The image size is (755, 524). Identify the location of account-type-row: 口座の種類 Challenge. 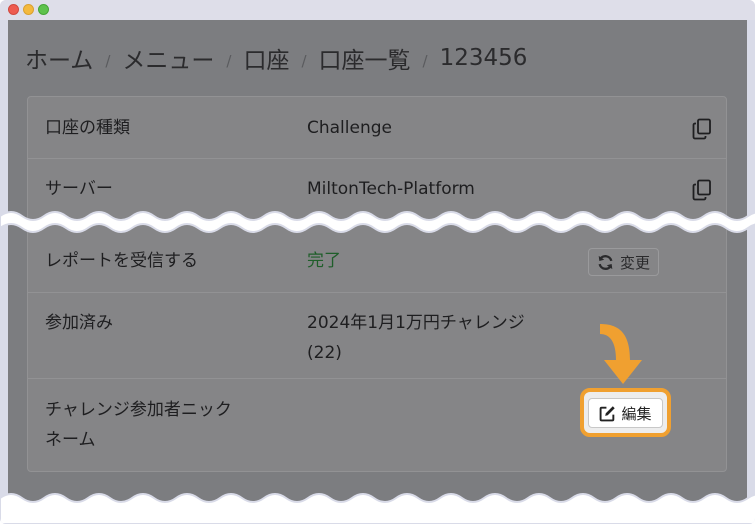
(377, 128).